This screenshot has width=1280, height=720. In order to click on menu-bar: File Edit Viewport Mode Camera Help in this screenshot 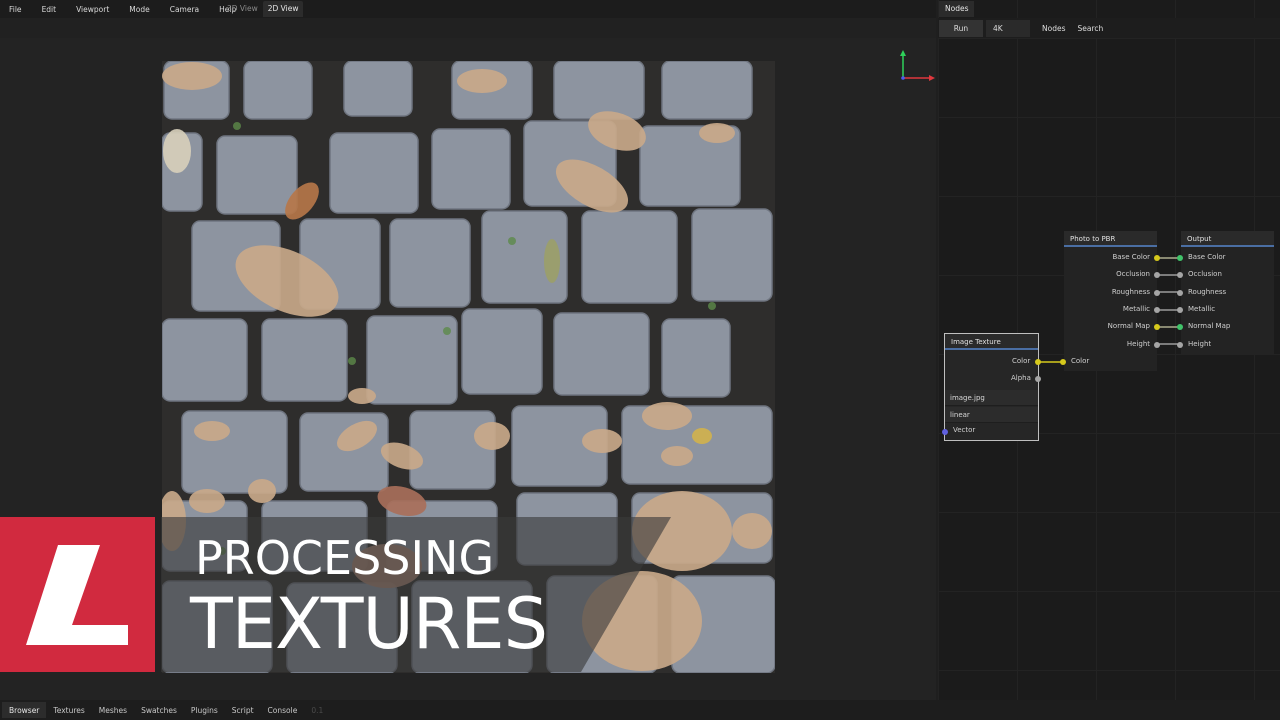, I will do `click(468, 9)`.